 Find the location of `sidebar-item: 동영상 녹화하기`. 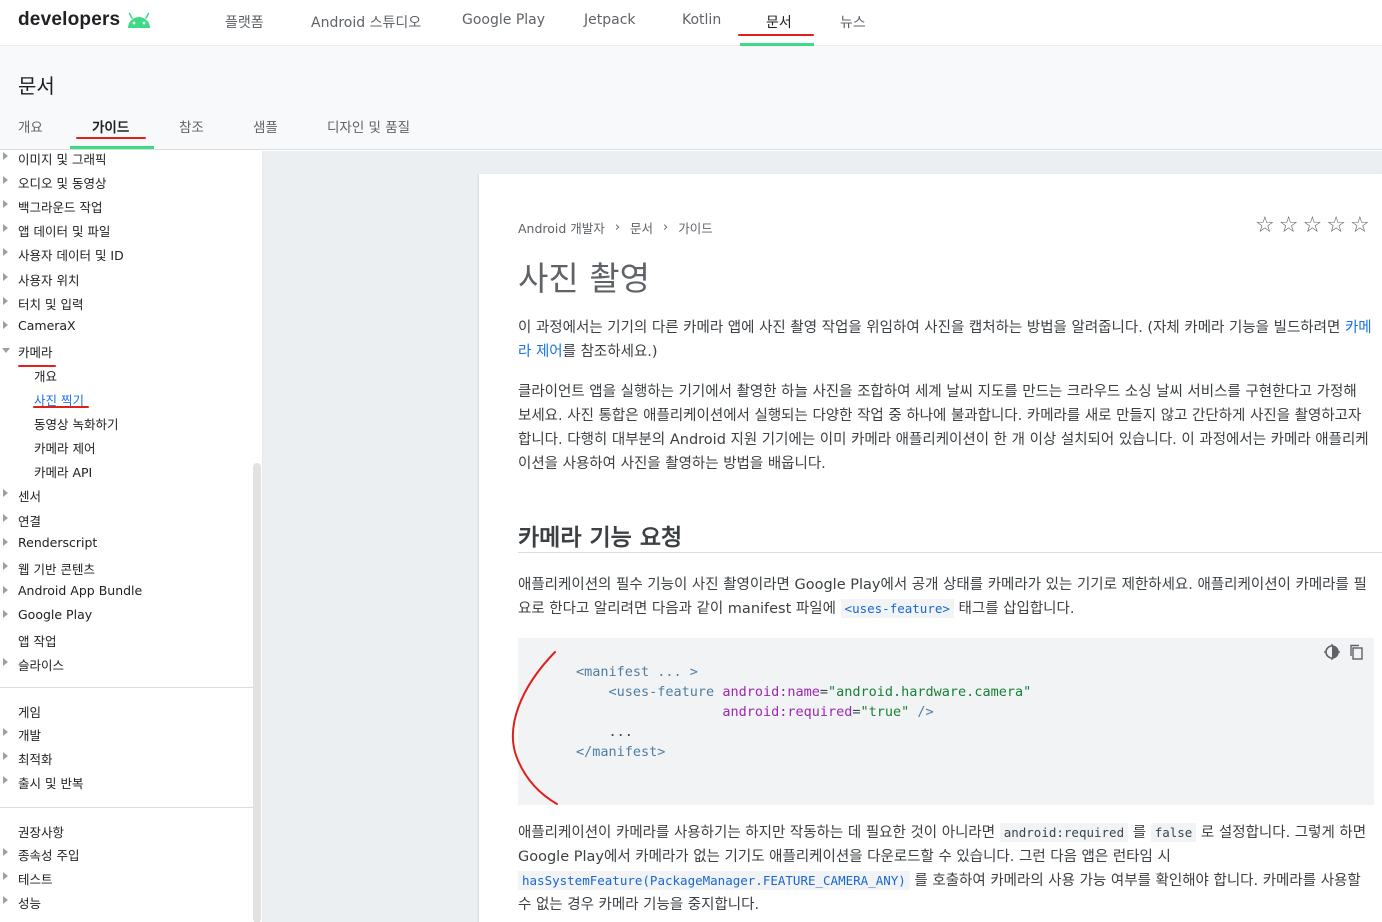

sidebar-item: 동영상 녹화하기 is located at coordinates (125, 423).